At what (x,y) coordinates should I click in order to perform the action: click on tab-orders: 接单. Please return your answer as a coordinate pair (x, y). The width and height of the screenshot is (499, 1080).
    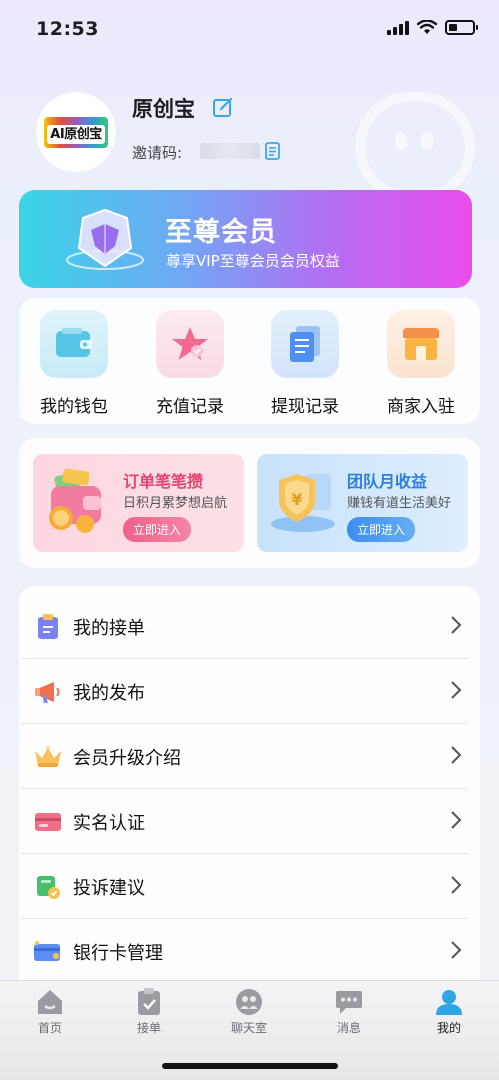
    Looking at the image, I should click on (149, 1011).